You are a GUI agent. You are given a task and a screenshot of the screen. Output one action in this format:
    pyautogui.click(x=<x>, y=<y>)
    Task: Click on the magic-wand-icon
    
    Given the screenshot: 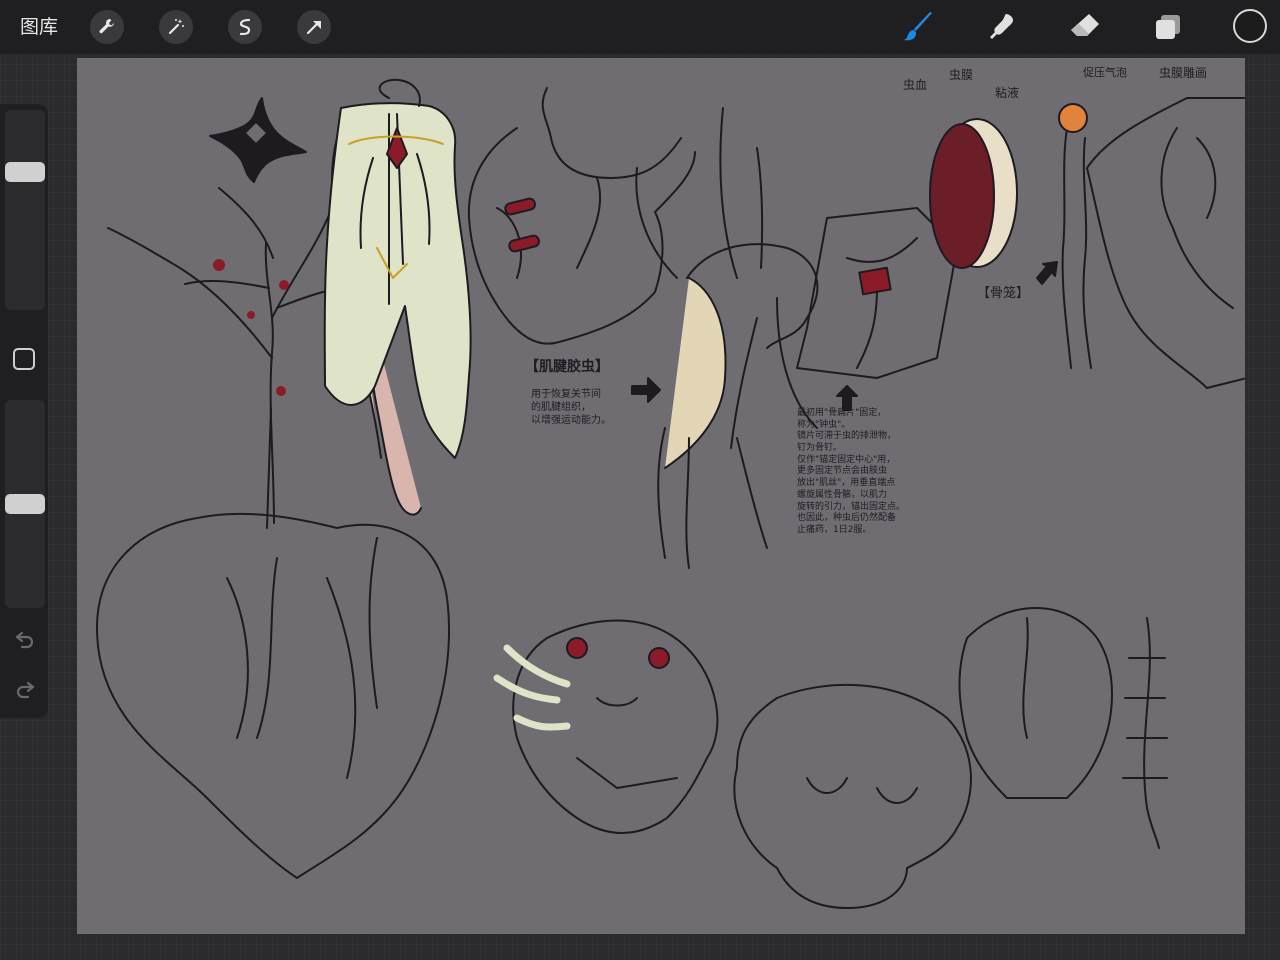 What is the action you would take?
    pyautogui.click(x=176, y=27)
    